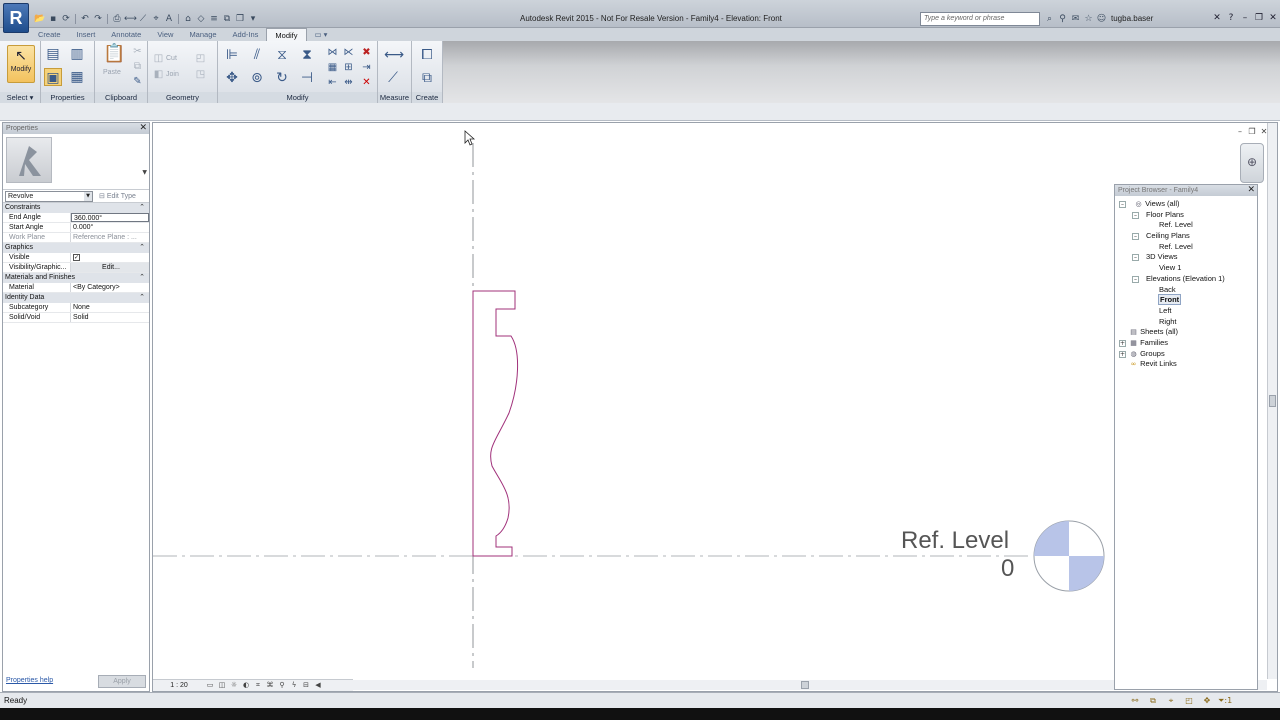 The height and width of the screenshot is (720, 1280). What do you see at coordinates (122, 681) in the screenshot?
I see `apply-button: Apply` at bounding box center [122, 681].